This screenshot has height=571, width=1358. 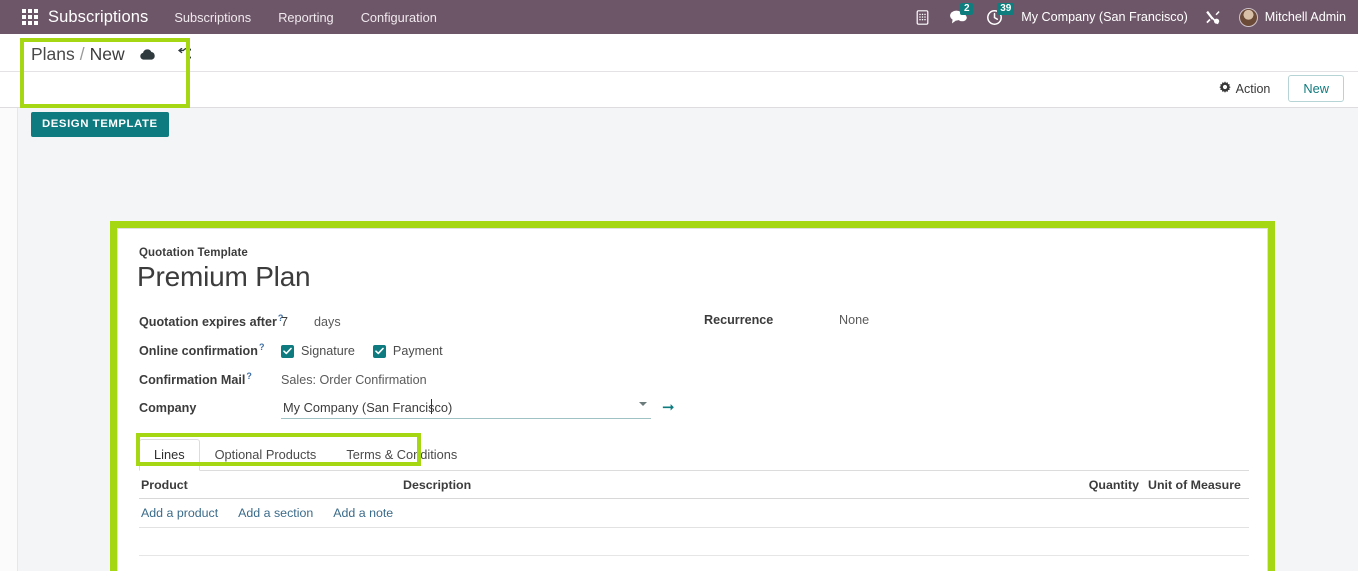 What do you see at coordinates (168, 408) in the screenshot?
I see `field-label-company: Company` at bounding box center [168, 408].